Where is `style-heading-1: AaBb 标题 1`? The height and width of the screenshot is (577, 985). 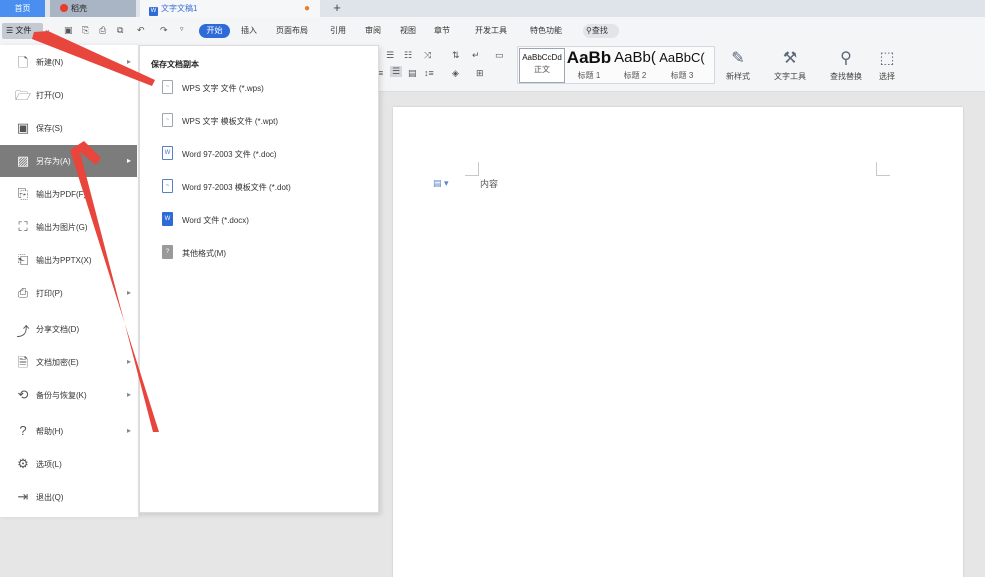 style-heading-1: AaBb 标题 1 is located at coordinates (589, 65).